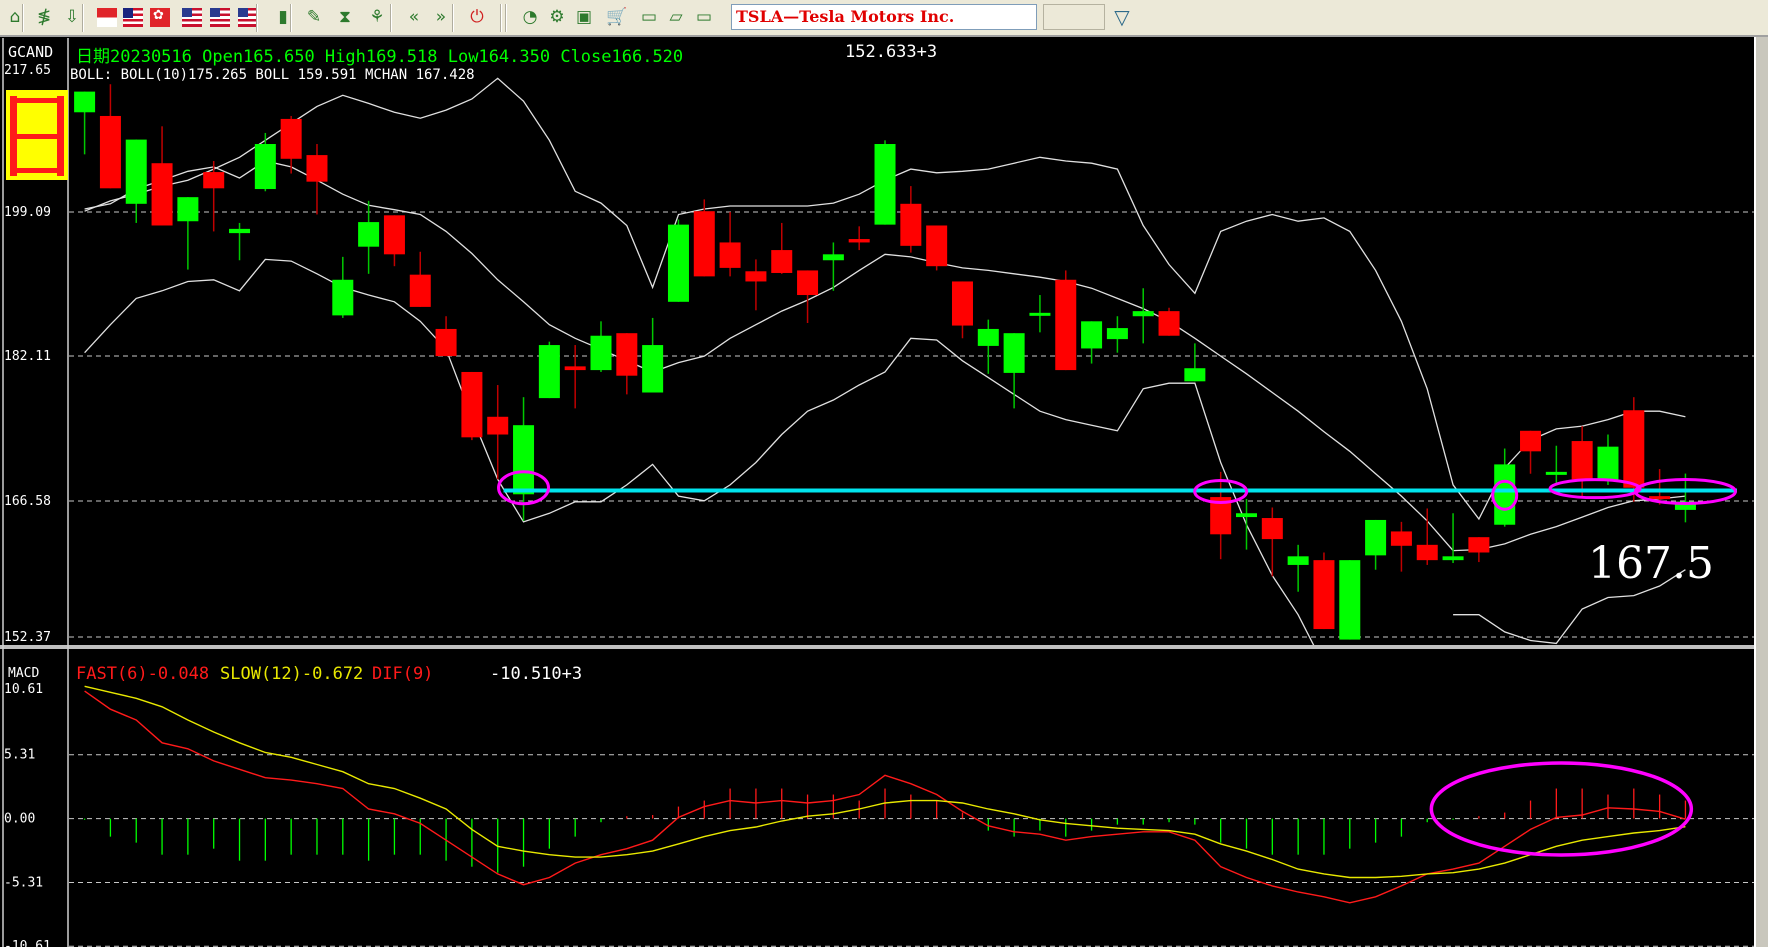 The height and width of the screenshot is (947, 1768). What do you see at coordinates (23, 882) in the screenshot?
I see `macd-tick-label: -5.31` at bounding box center [23, 882].